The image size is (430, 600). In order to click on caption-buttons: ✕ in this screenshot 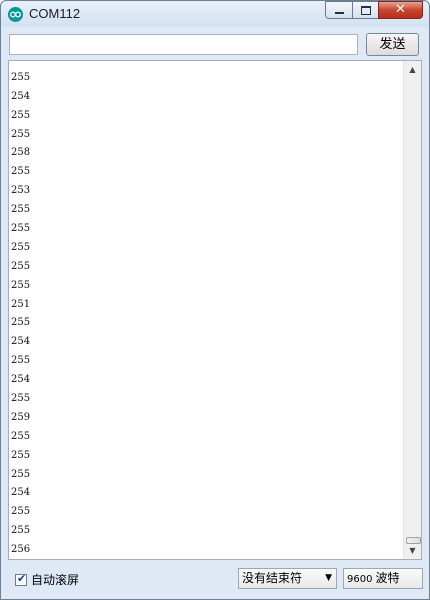, I will do `click(374, 10)`.